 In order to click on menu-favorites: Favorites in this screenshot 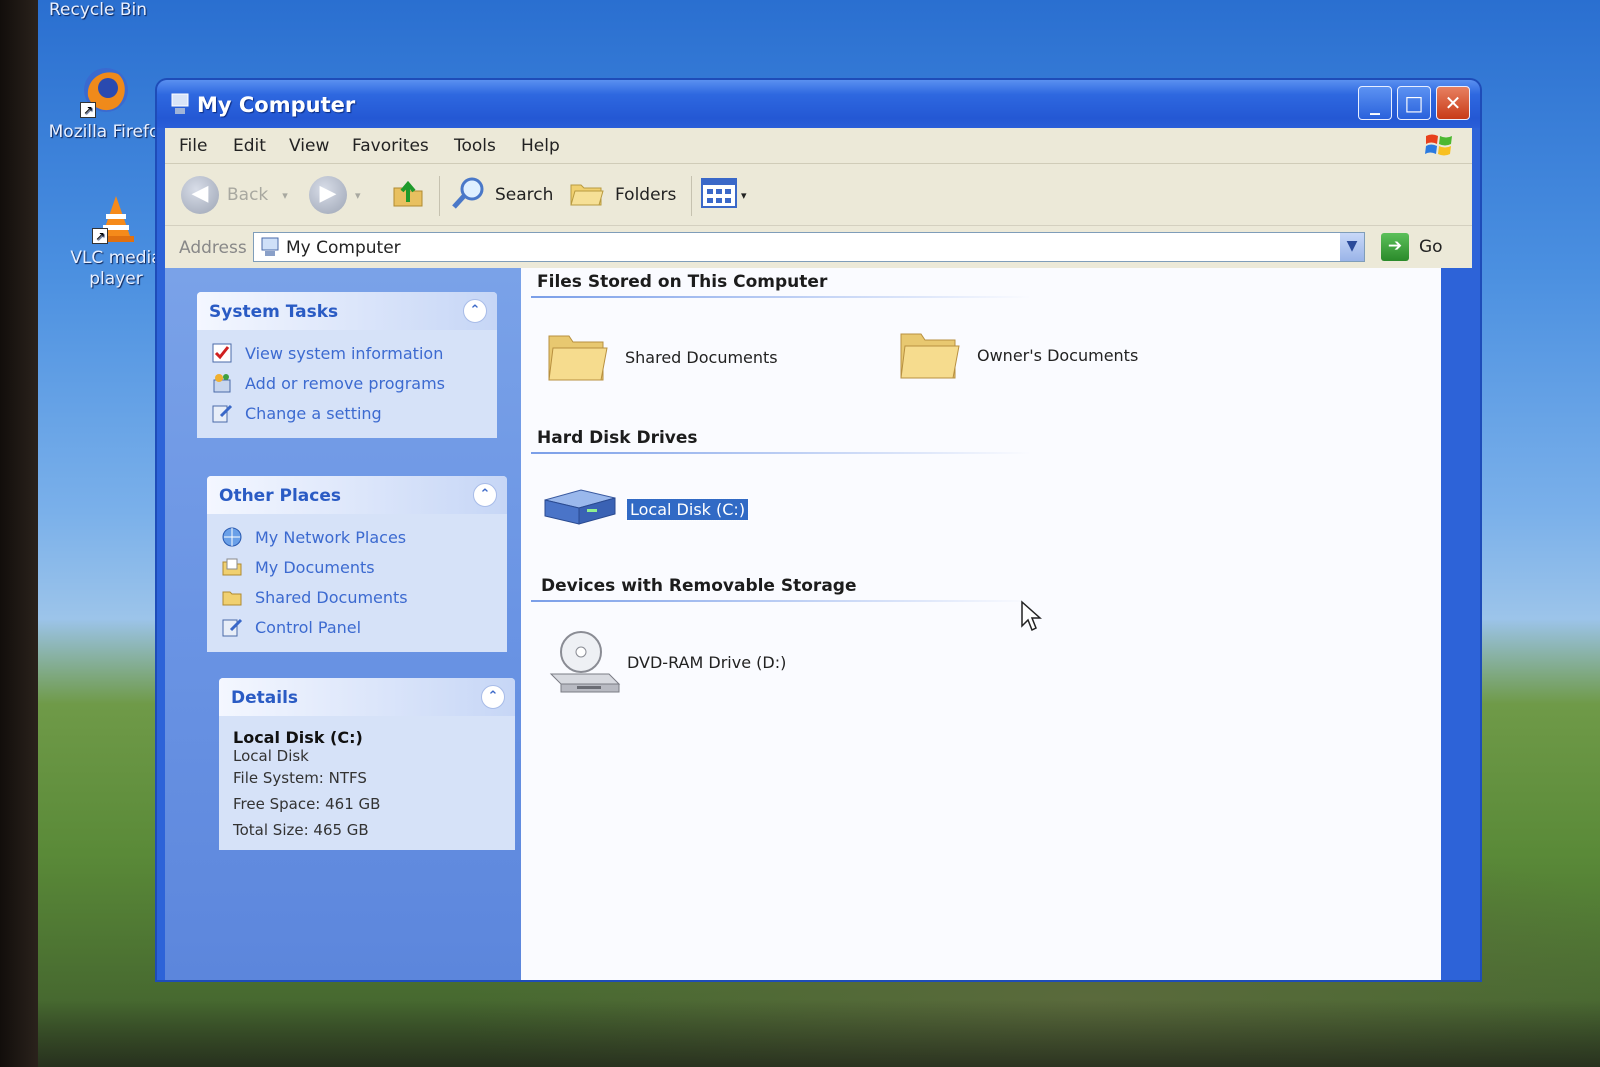, I will do `click(390, 146)`.